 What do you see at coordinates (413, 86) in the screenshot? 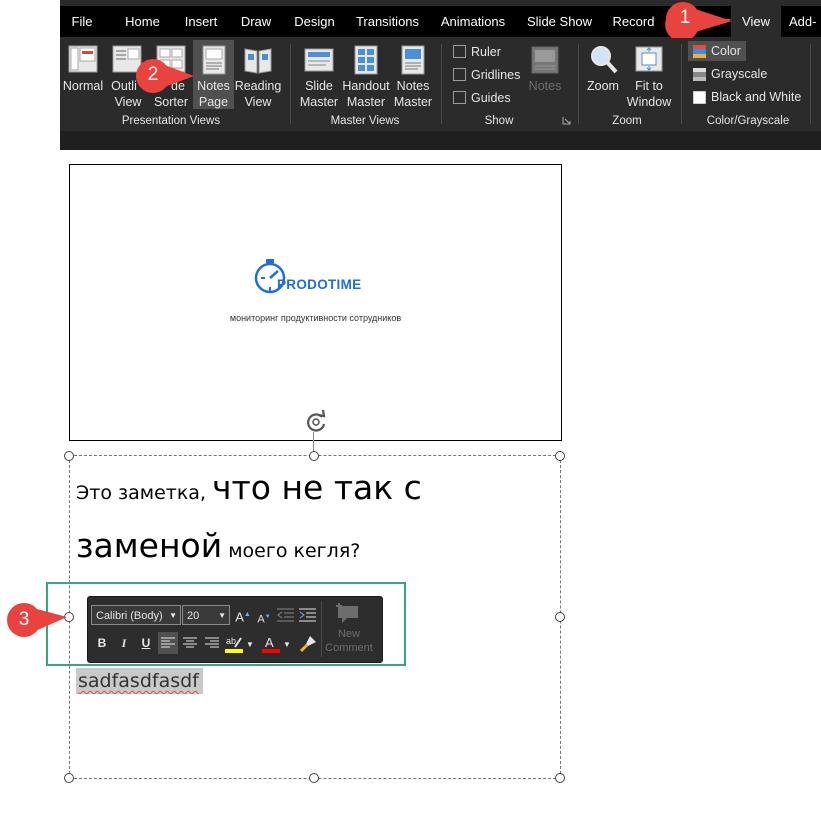
I see `notes-master-label-top: Notes` at bounding box center [413, 86].